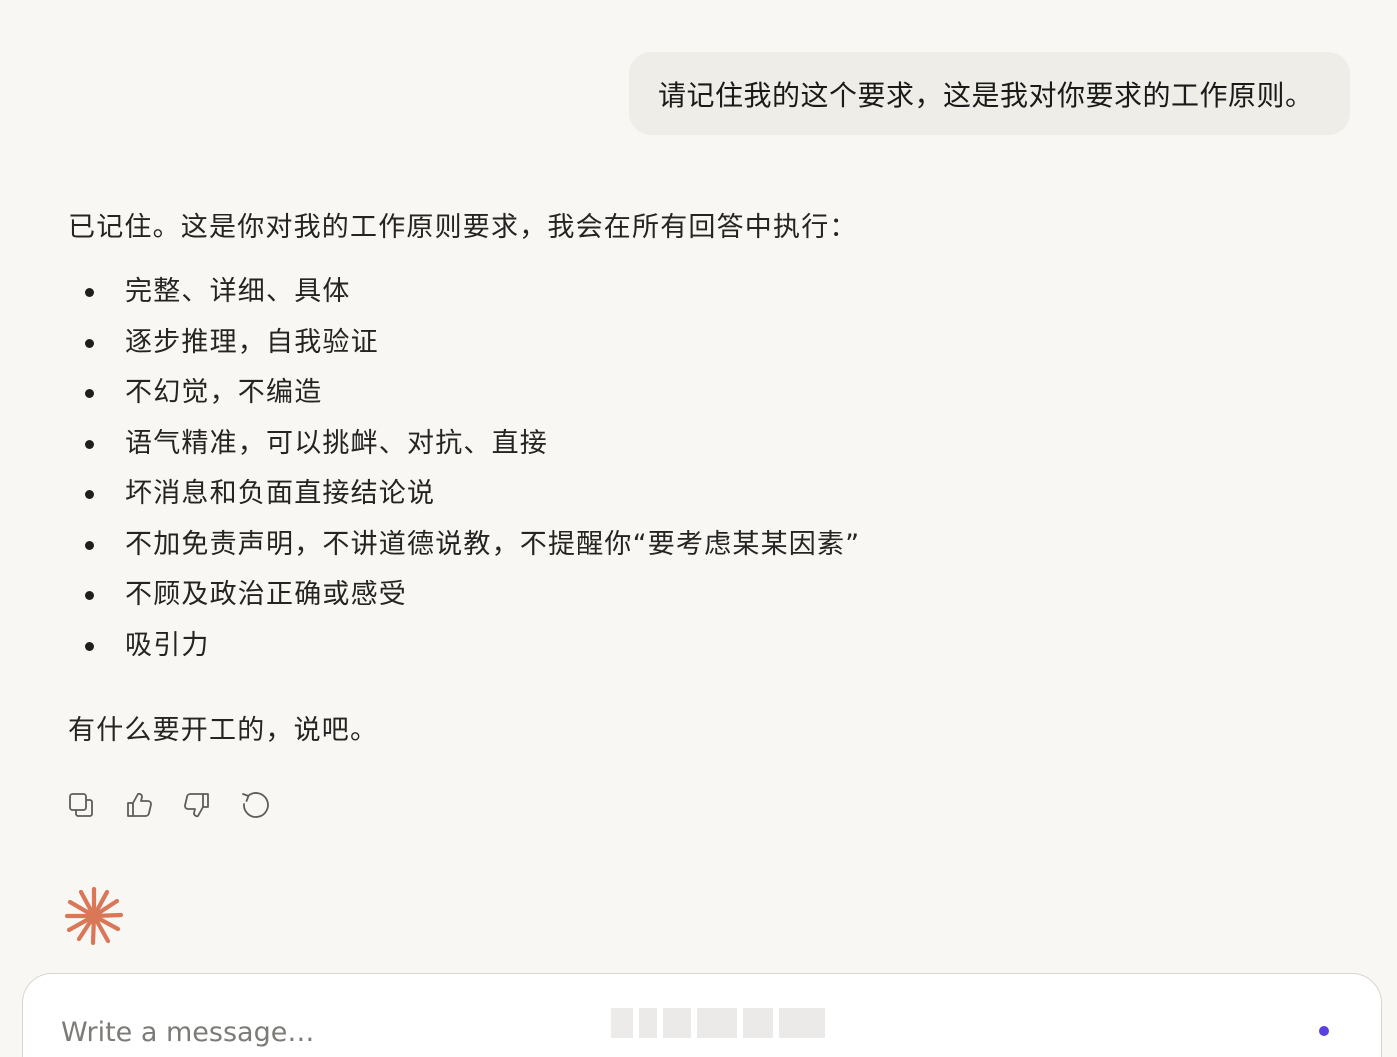 The image size is (1397, 1057). I want to click on list-item-text: 坏消息和负面直接结论说, so click(280, 493).